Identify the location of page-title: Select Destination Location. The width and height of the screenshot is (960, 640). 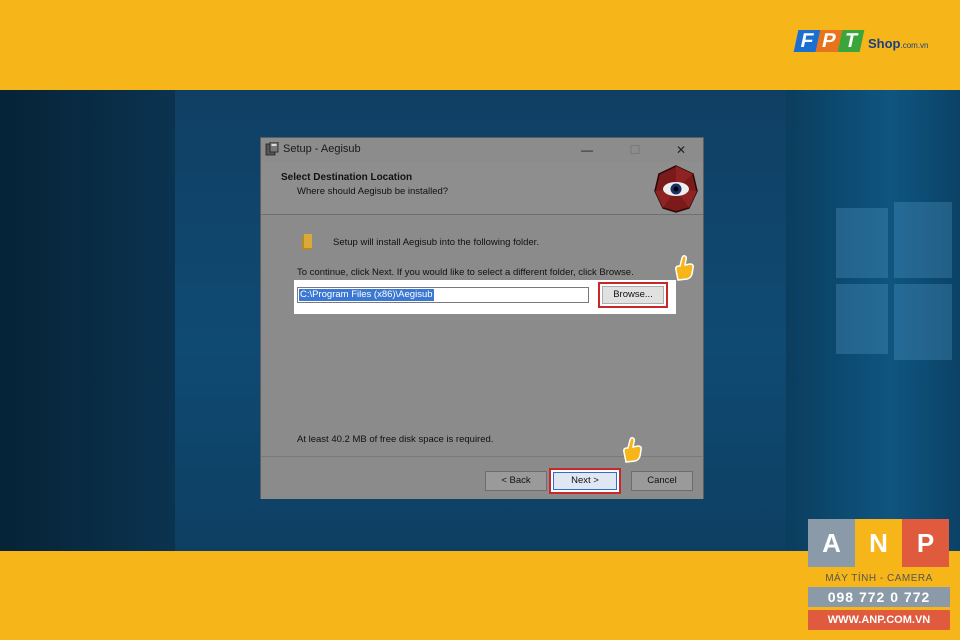
(347, 177).